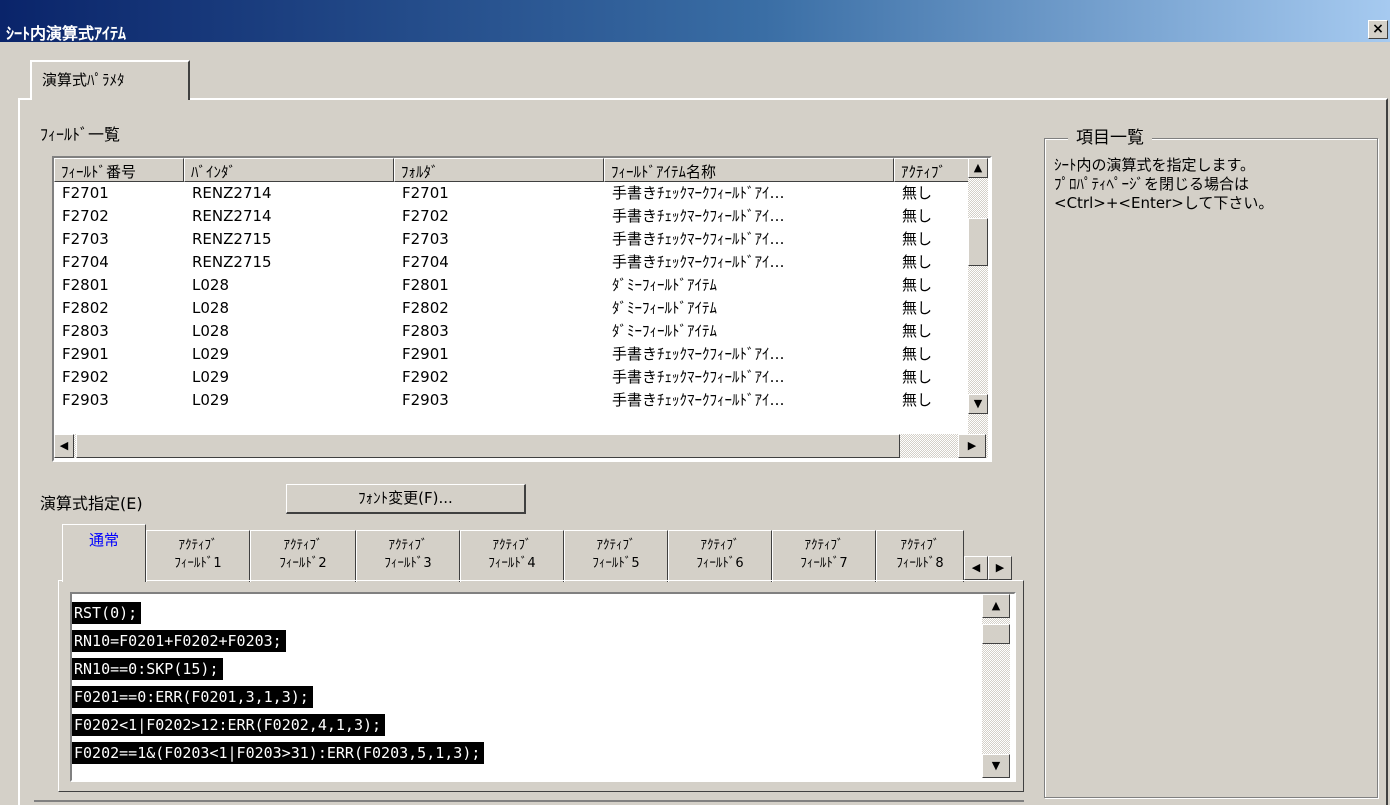 The height and width of the screenshot is (805, 1390). What do you see at coordinates (526, 644) in the screenshot?
I see `code-line-row: RN10=F0201+F0202+F0203;` at bounding box center [526, 644].